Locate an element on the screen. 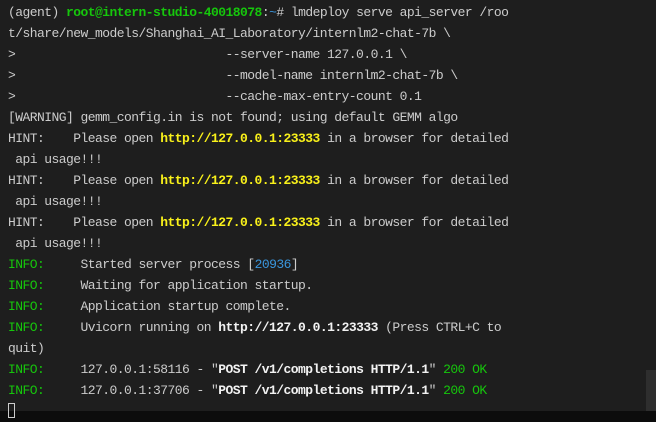 The height and width of the screenshot is (422, 656). scrollbar-thumb is located at coordinates (651, 390).